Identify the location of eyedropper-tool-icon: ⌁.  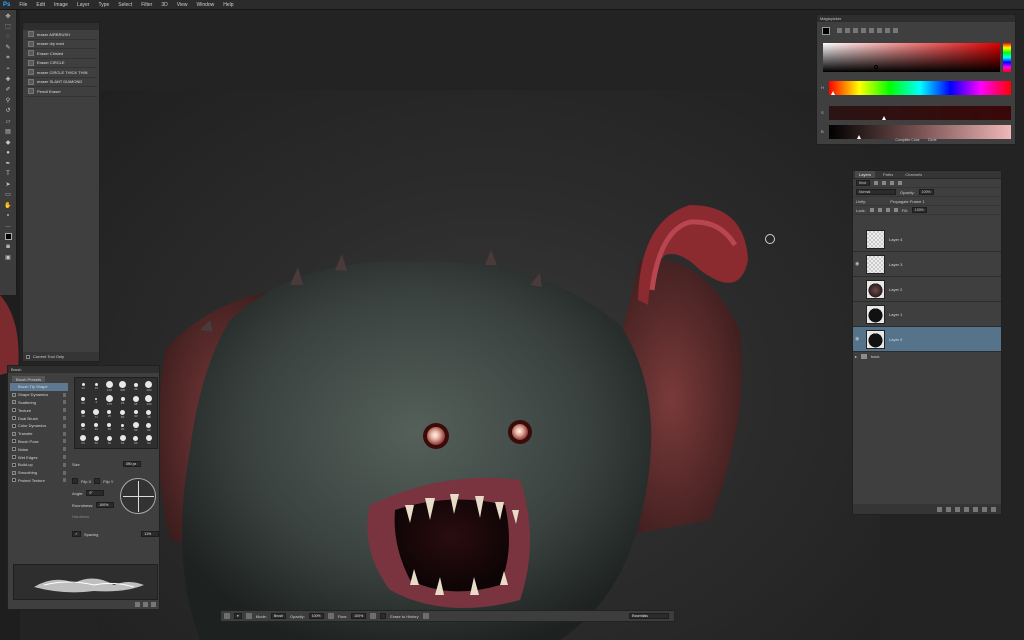
(8, 68).